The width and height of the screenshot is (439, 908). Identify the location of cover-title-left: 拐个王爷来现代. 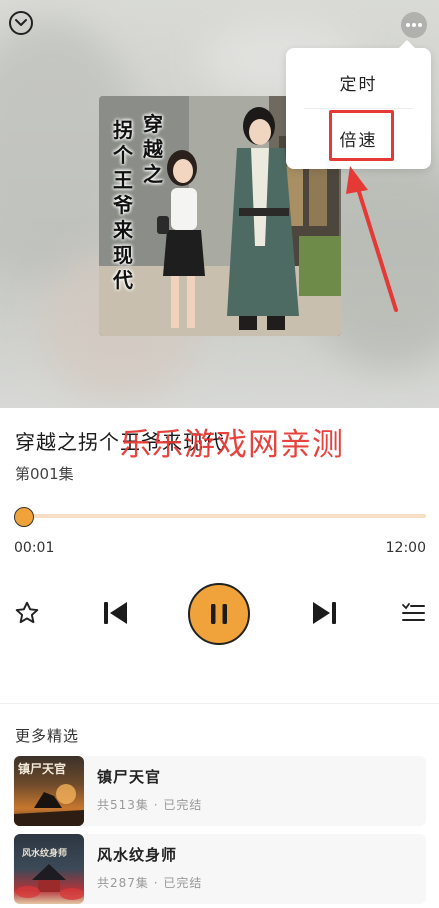
(123, 205).